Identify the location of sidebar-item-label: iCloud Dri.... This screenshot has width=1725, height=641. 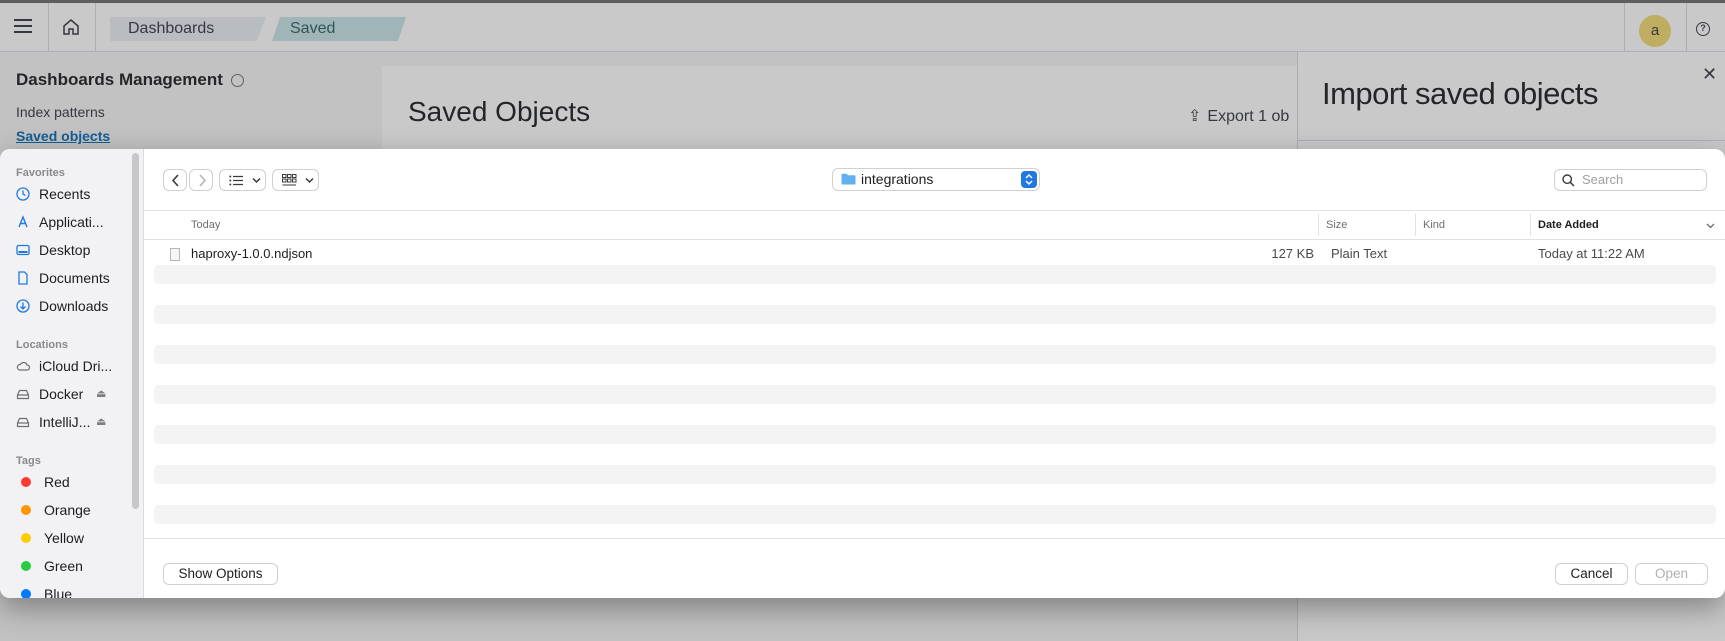
(76, 366).